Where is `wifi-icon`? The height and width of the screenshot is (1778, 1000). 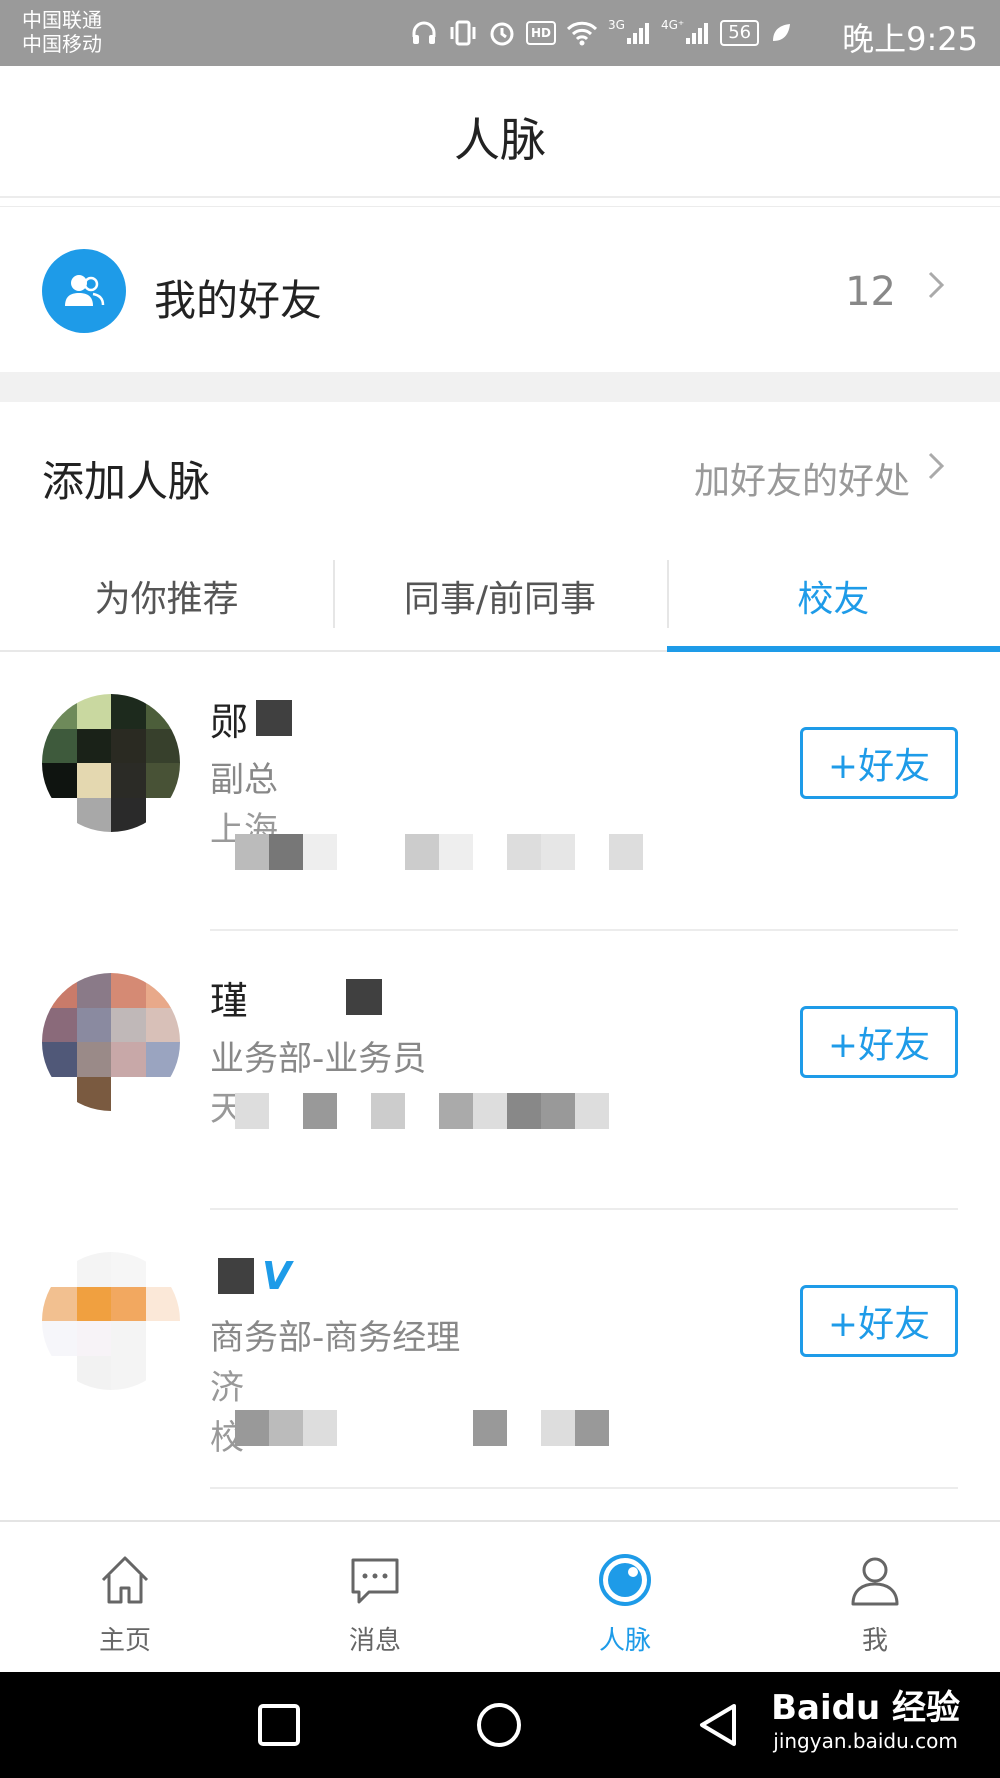
wifi-icon is located at coordinates (582, 33).